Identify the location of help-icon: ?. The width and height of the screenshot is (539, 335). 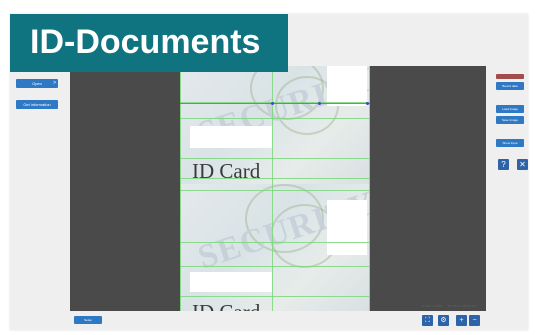
(503, 164).